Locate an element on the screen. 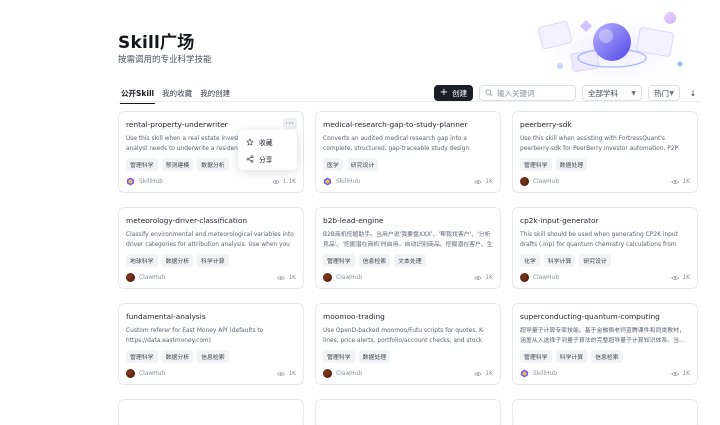 The width and height of the screenshot is (720, 425). search-box is located at coordinates (527, 93).